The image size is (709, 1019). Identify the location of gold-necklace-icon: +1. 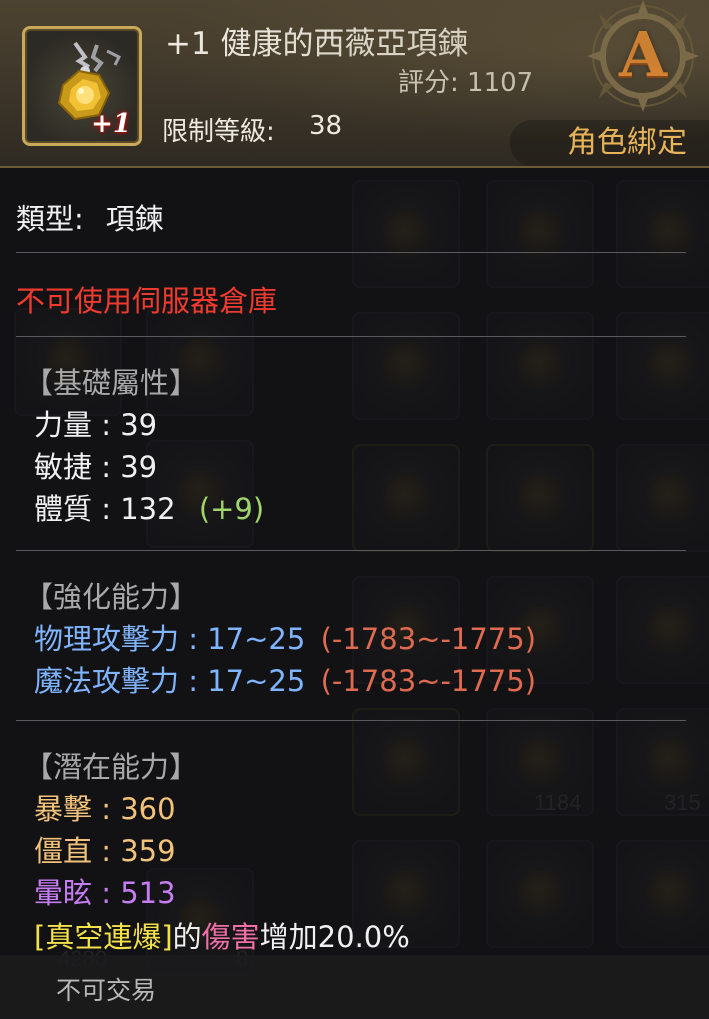
(82, 86).